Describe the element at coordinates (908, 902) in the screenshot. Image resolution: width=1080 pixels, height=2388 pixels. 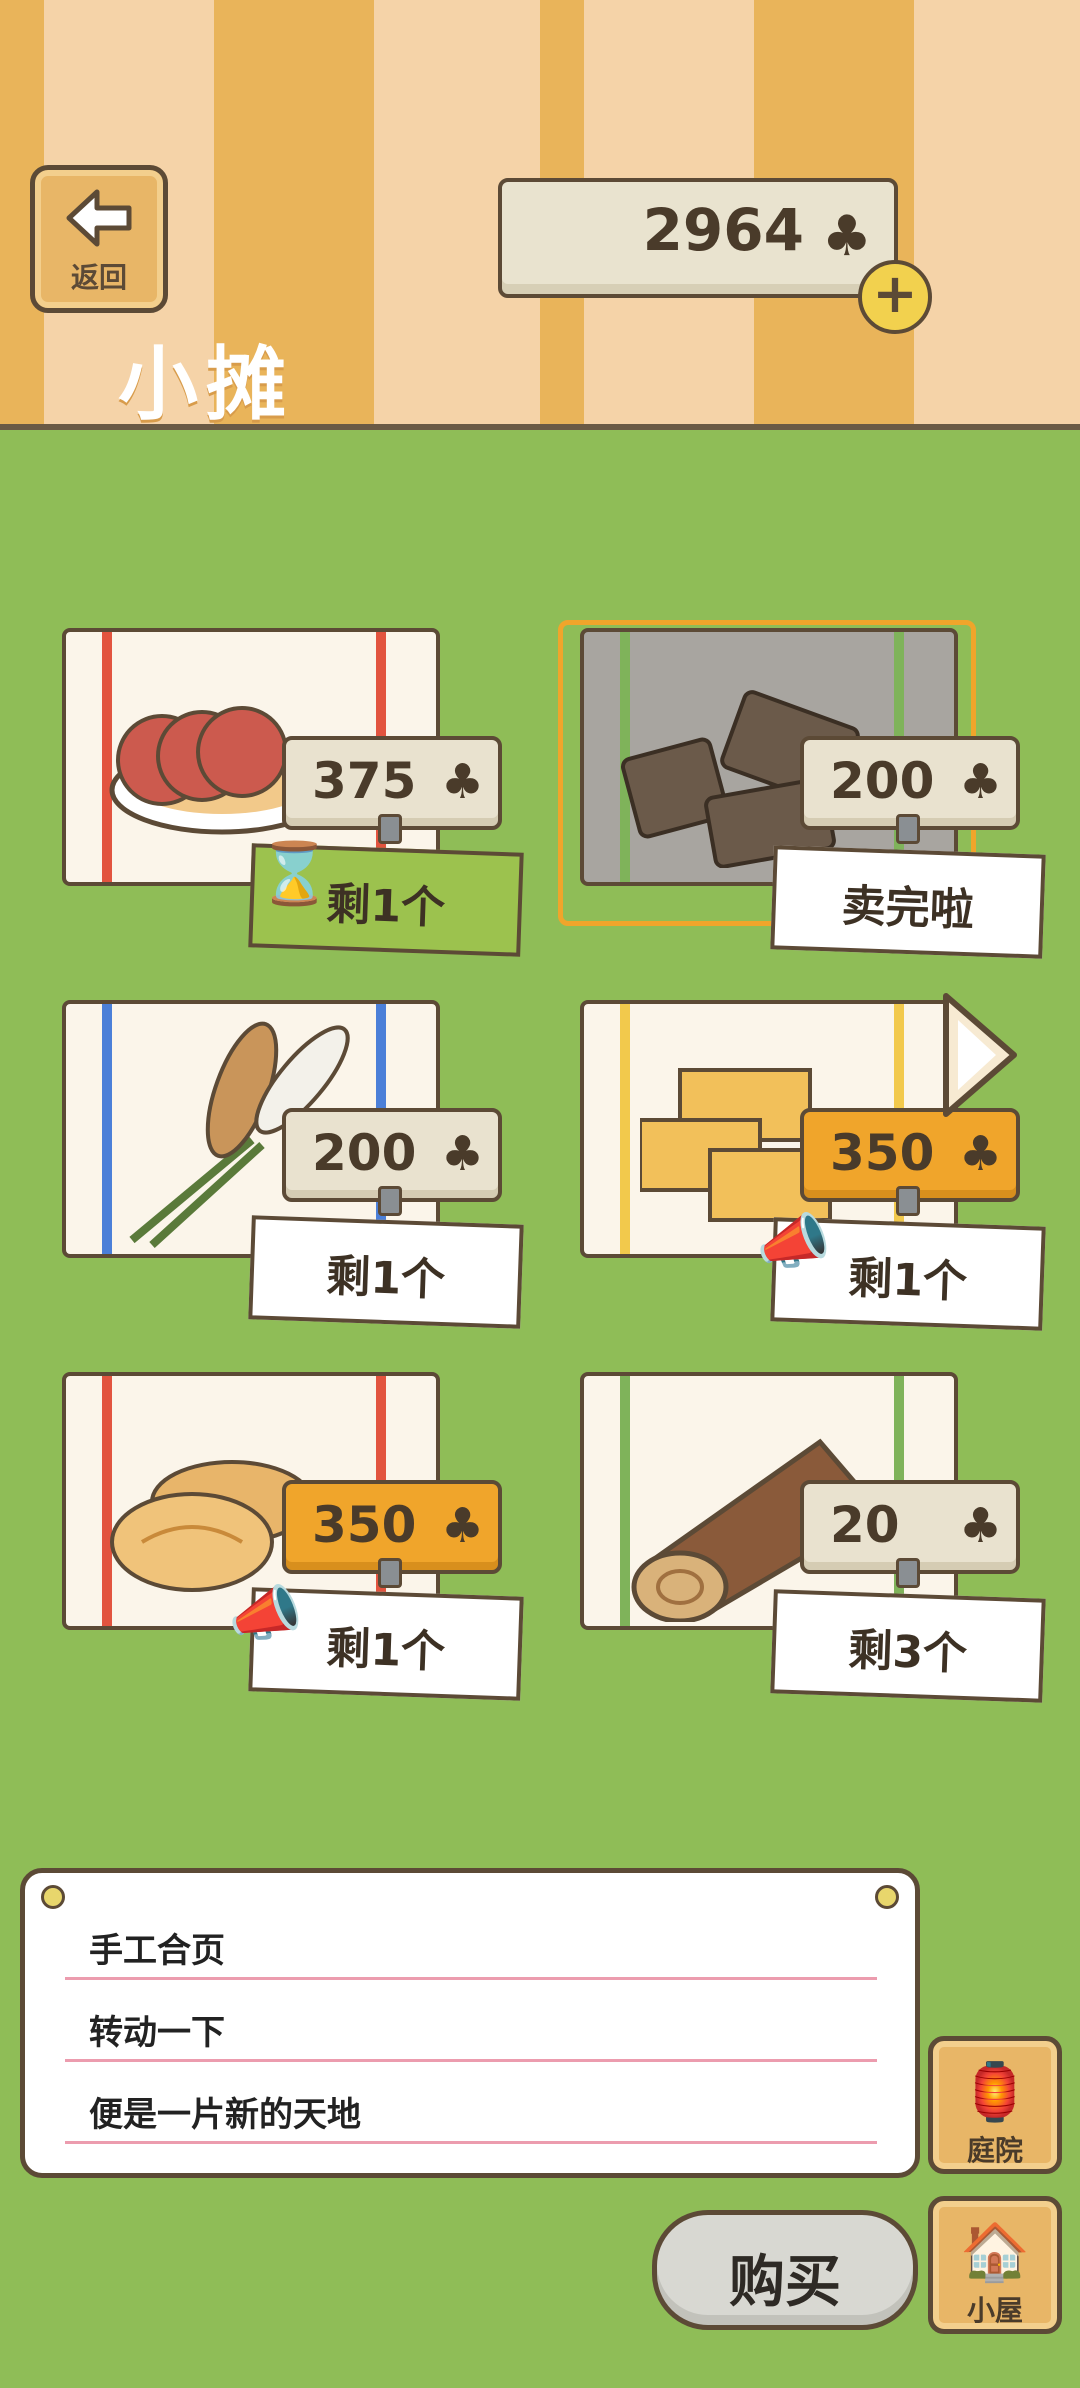
I see `sold-out-label: 卖完啦` at that location.